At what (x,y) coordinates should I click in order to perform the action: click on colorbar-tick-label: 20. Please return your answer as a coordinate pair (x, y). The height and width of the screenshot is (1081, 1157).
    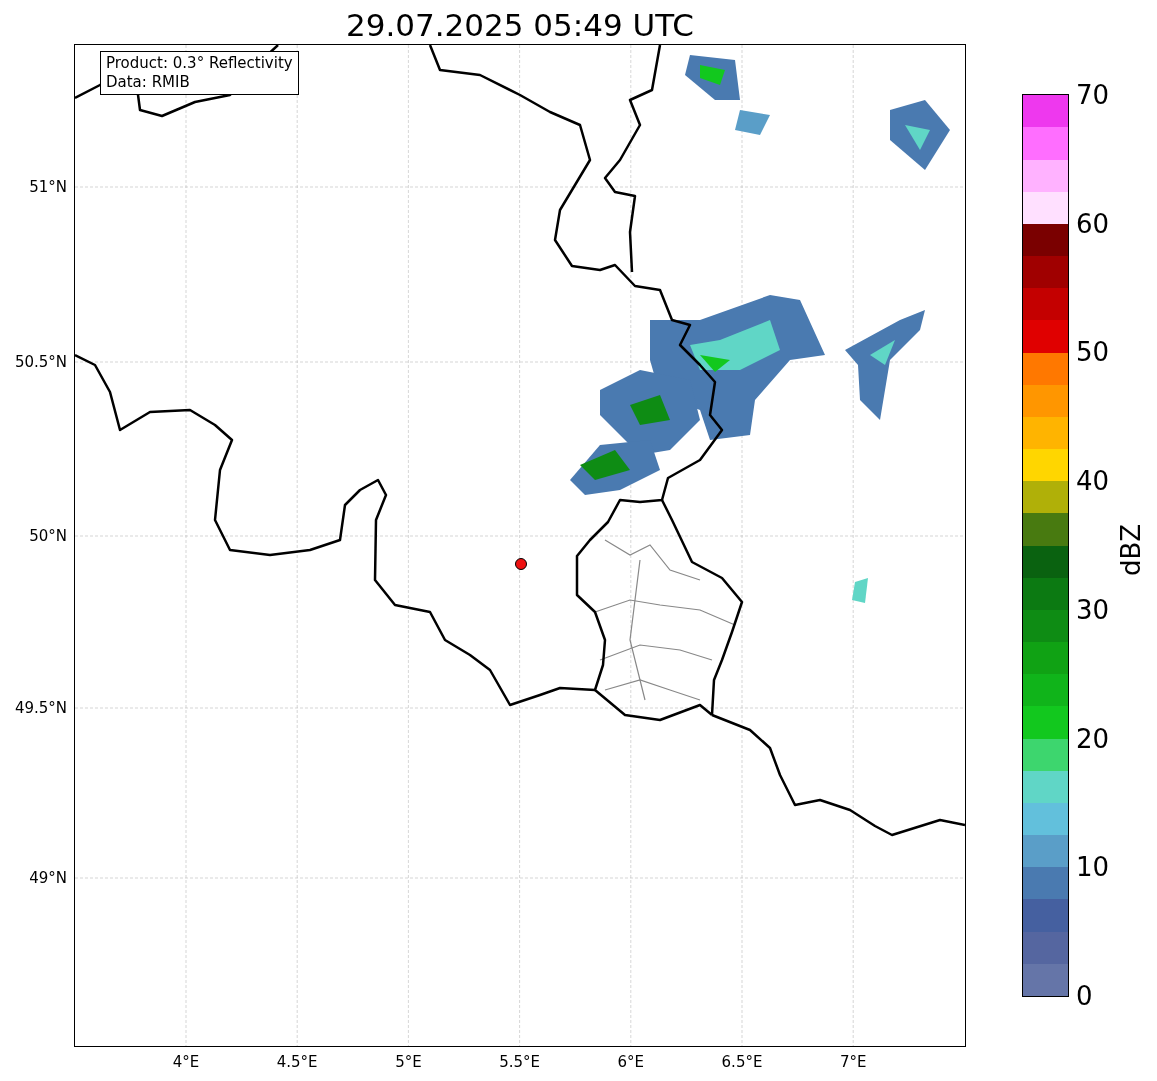
    Looking at the image, I should click on (1093, 738).